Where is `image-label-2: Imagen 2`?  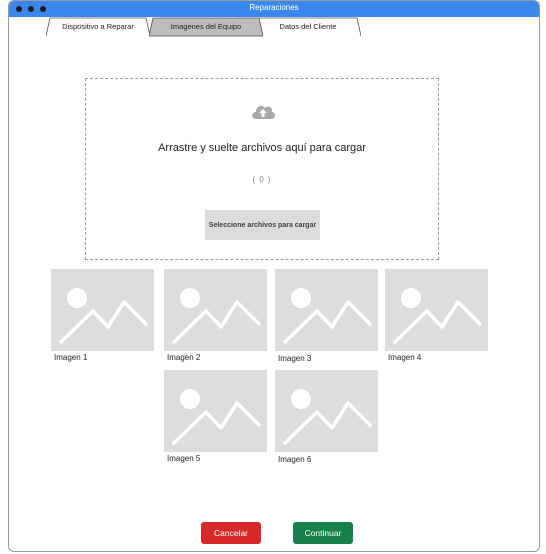 image-label-2: Imagen 2 is located at coordinates (184, 357).